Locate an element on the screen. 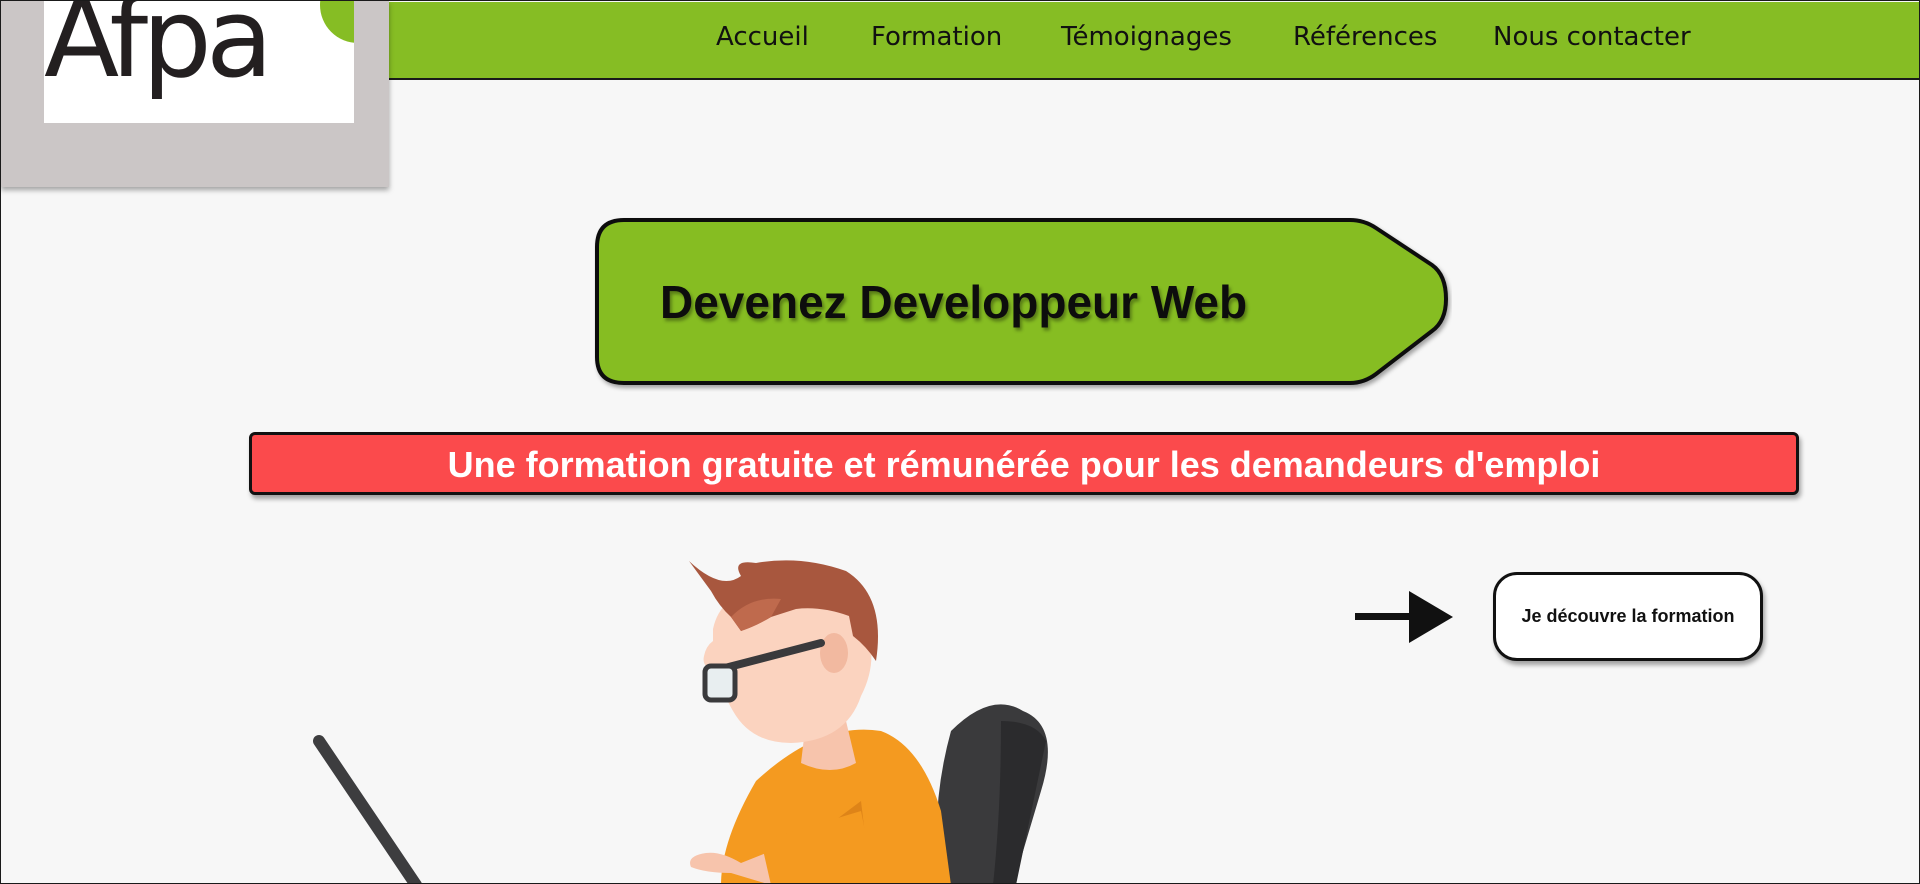 Image resolution: width=1920 pixels, height=884 pixels. logo-panel: Afpa is located at coordinates (195, 94).